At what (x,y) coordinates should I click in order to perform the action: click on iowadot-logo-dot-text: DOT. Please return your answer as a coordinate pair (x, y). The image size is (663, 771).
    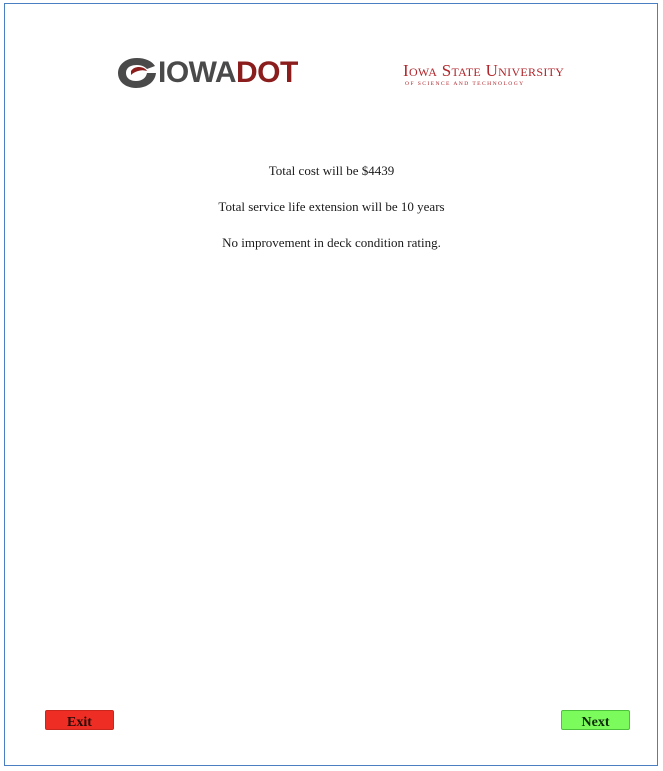
    Looking at the image, I should click on (267, 72).